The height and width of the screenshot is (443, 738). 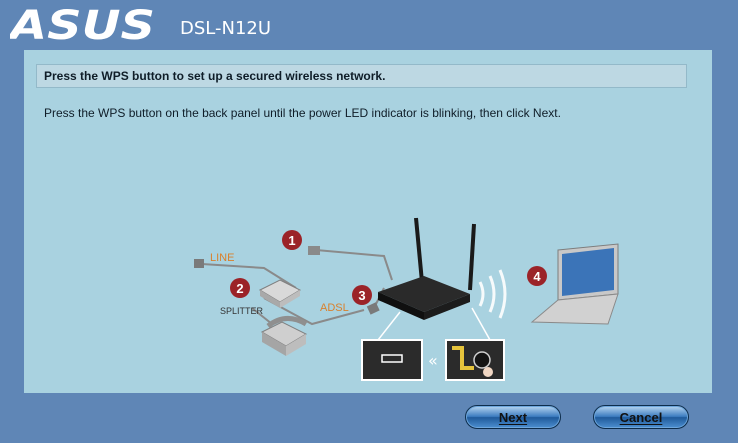 What do you see at coordinates (199, 263) in the screenshot?
I see `line-connector-icon` at bounding box center [199, 263].